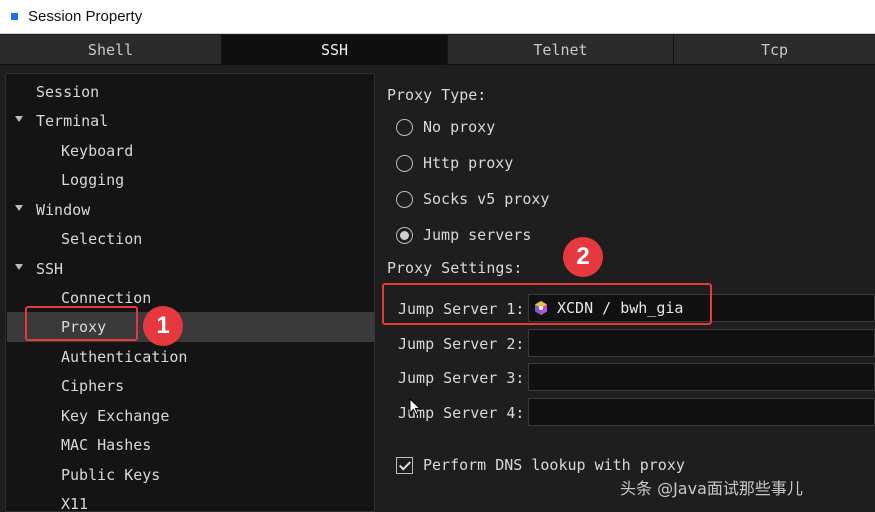 The height and width of the screenshot is (512, 875). Describe the element at coordinates (49, 269) in the screenshot. I see `tree-item-ssh: SSH` at that location.